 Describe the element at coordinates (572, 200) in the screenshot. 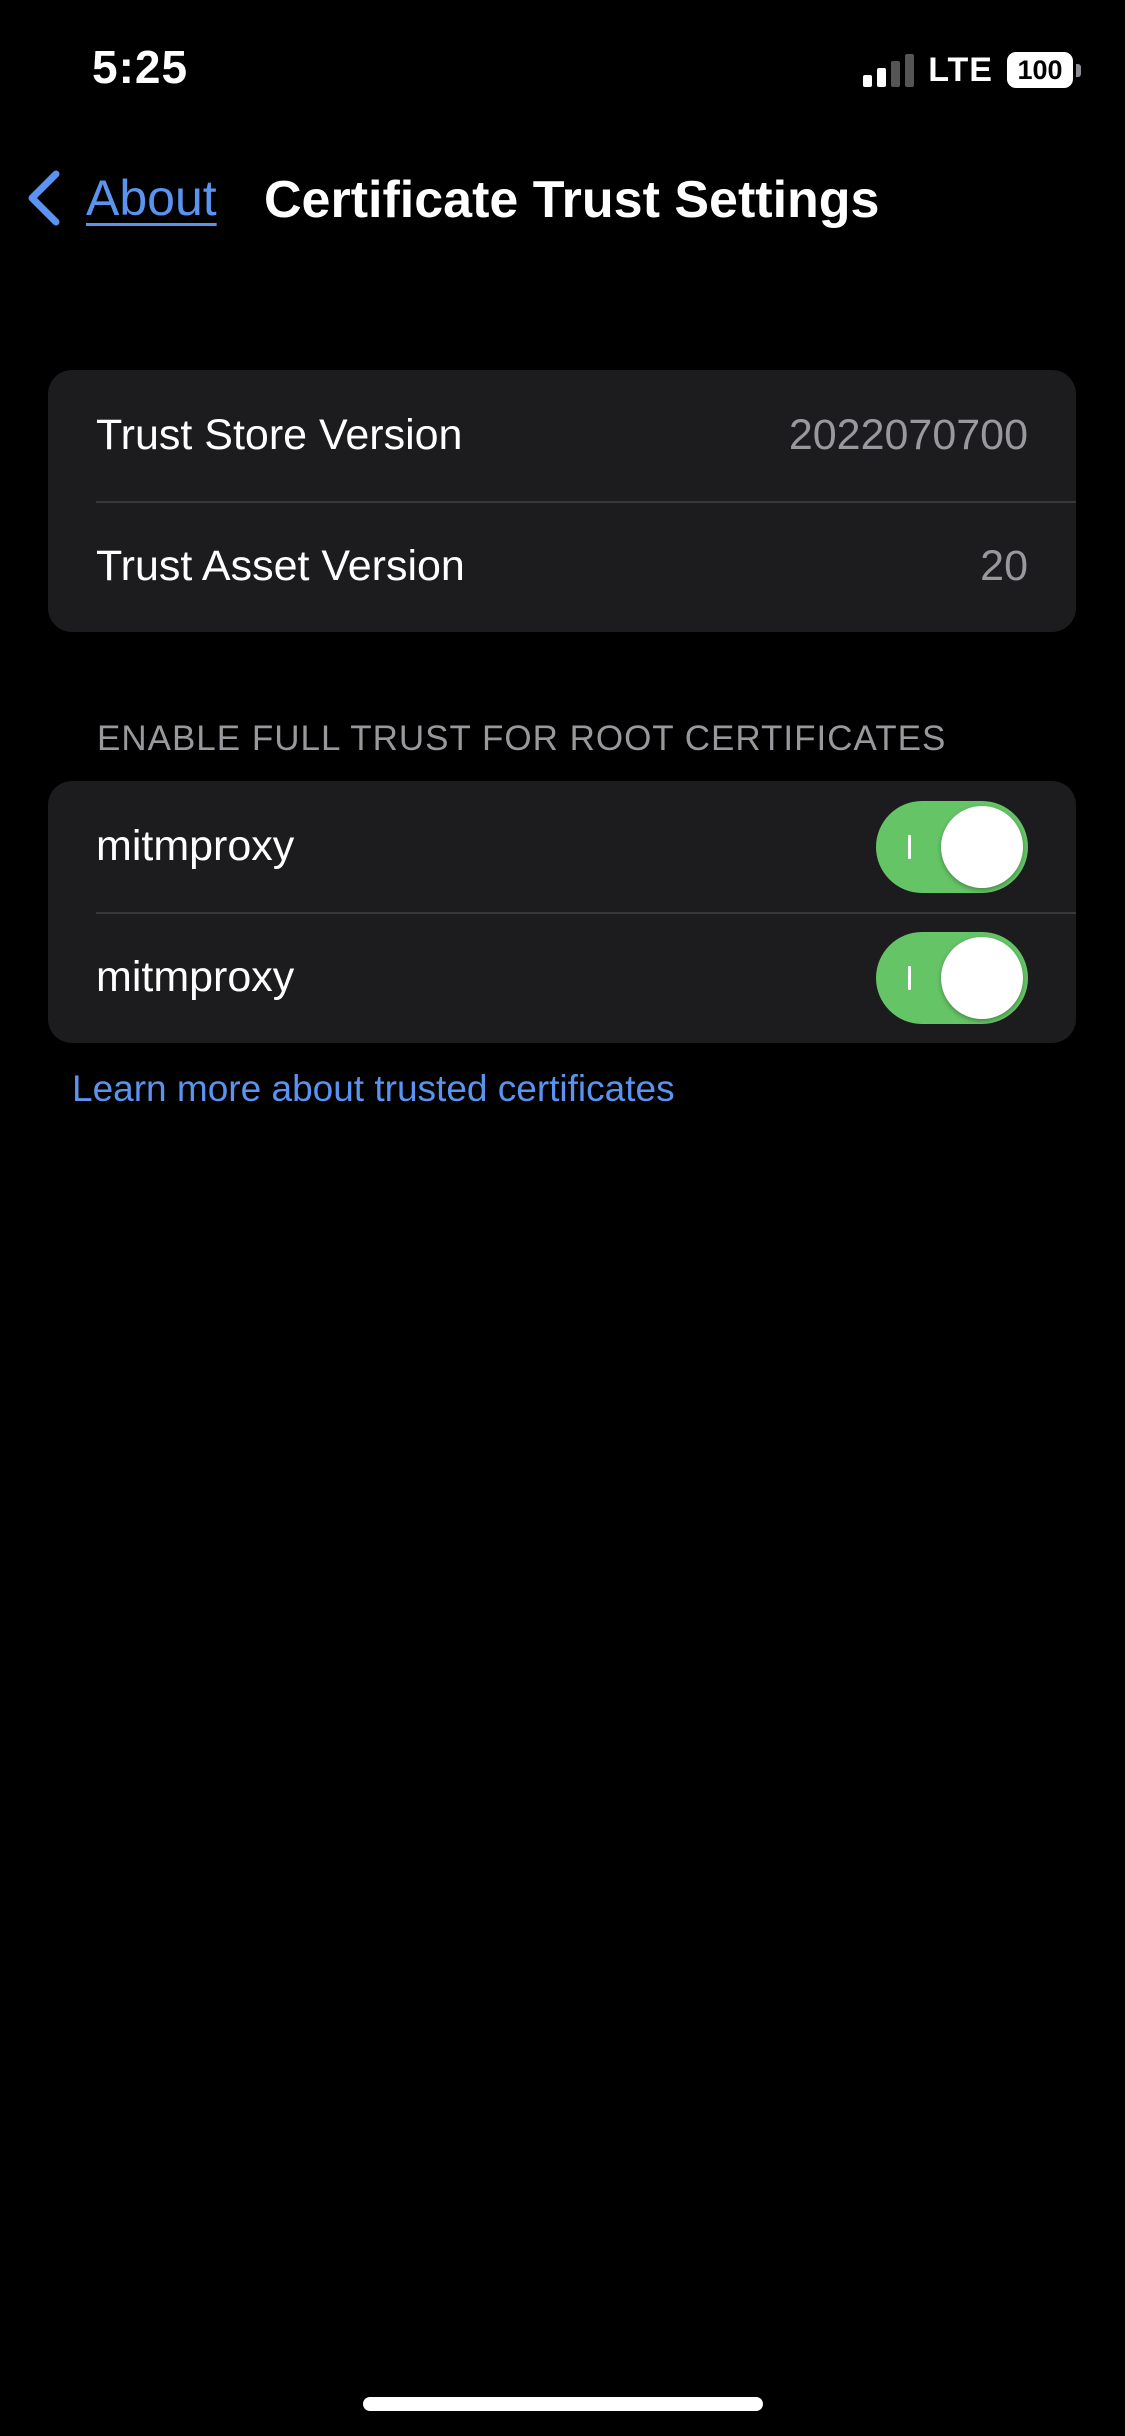

I see `page-title: Certificate Trust Settings` at that location.